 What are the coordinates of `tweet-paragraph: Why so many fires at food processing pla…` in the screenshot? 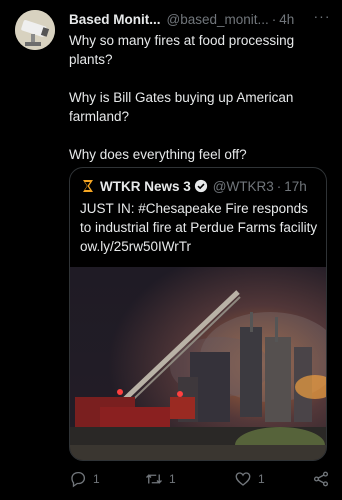 It's located at (182, 50).